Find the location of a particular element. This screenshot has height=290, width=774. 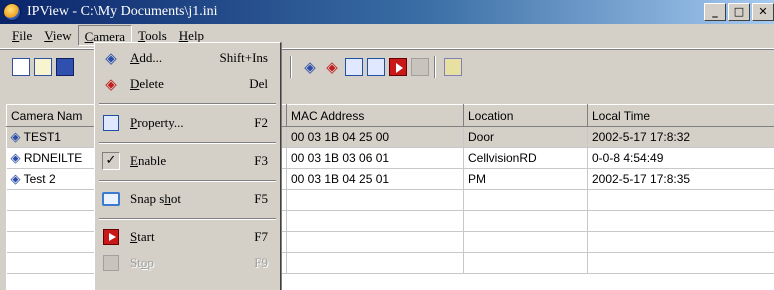

new-file-icon is located at coordinates (21, 67).